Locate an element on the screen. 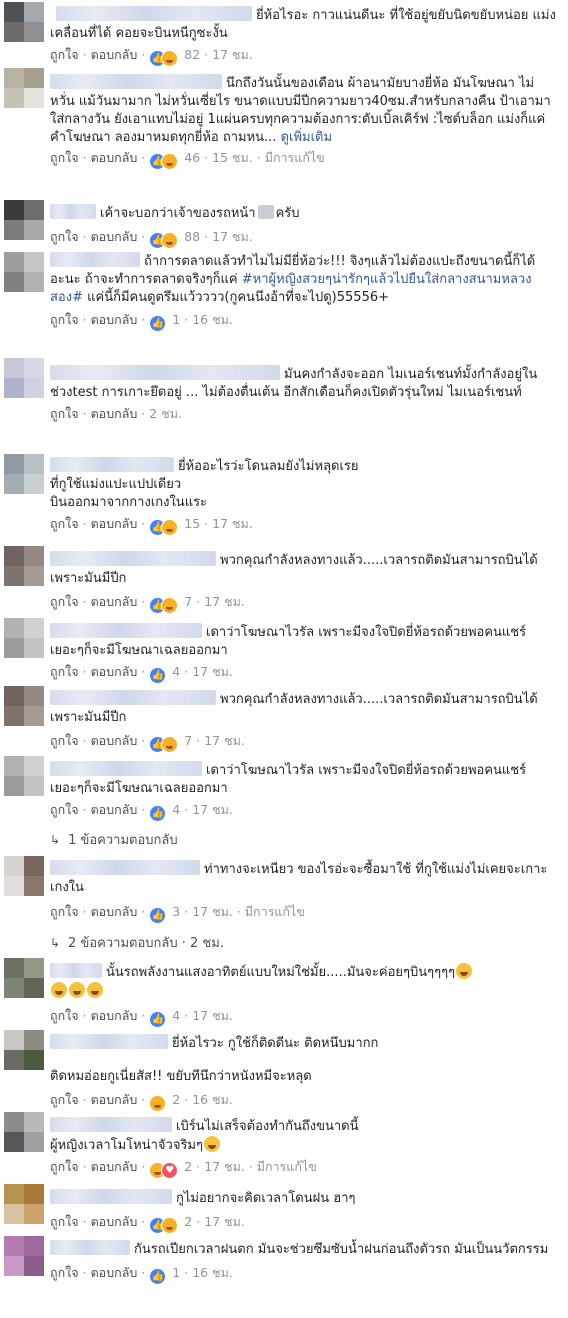 Image resolution: width=568 pixels, height=1318 pixels. reaction-count: 3 is located at coordinates (176, 911).